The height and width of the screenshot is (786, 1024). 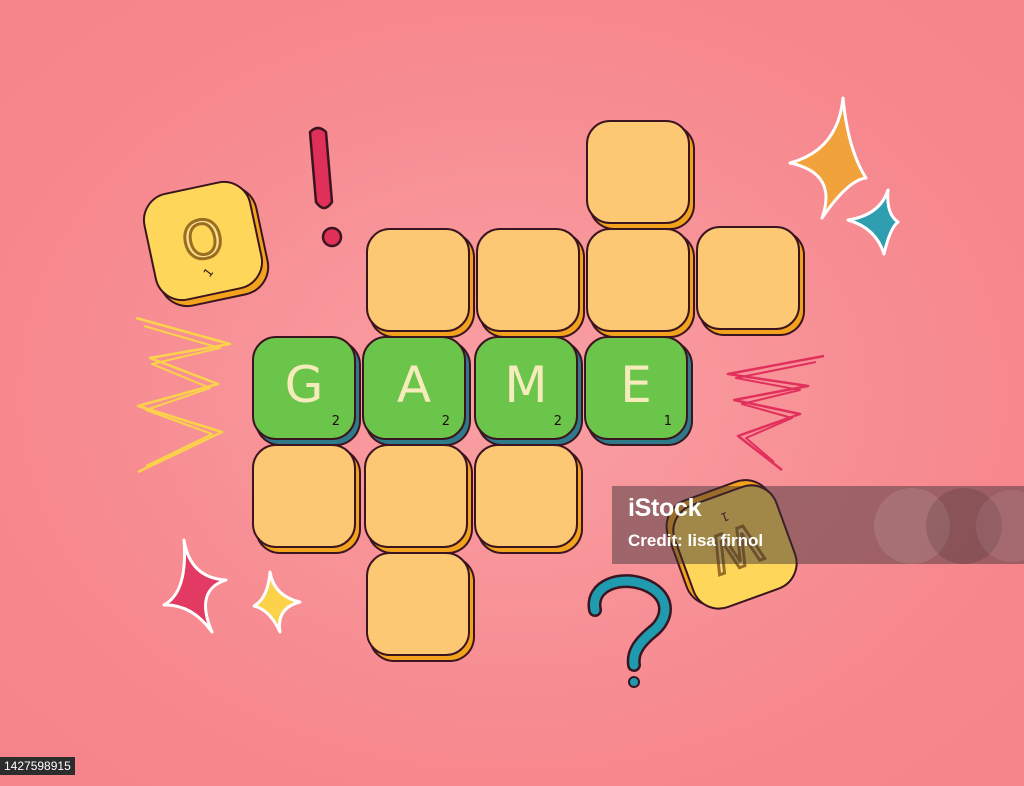 I want to click on watermark-band: iStock Credit: lisa firnol, so click(x=818, y=525).